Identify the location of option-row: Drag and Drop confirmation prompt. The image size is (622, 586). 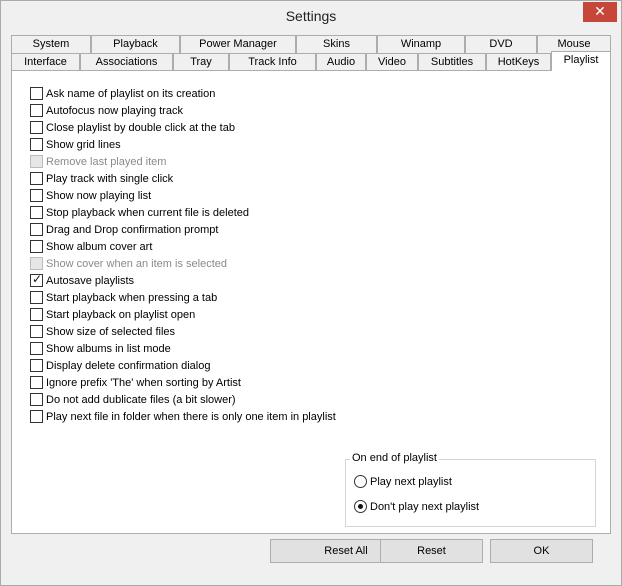
(124, 229).